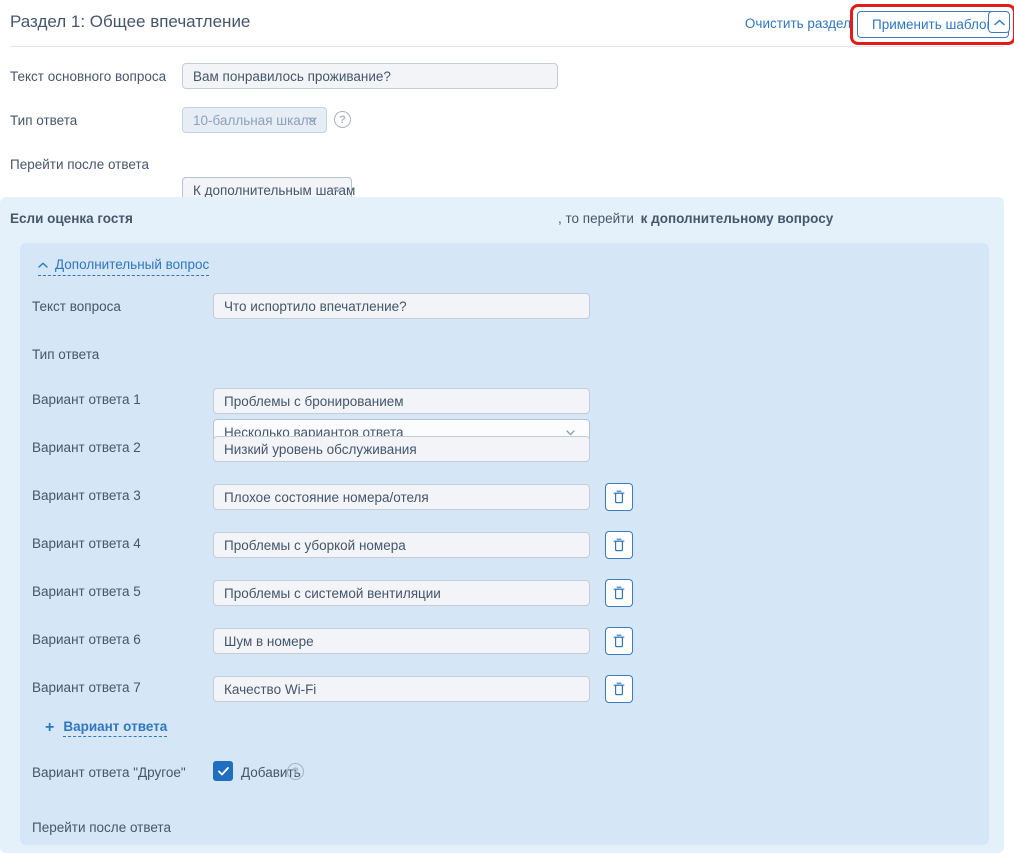 The image size is (1014, 853). I want to click on option-2-label: Вариант ответа 2, so click(86, 447).